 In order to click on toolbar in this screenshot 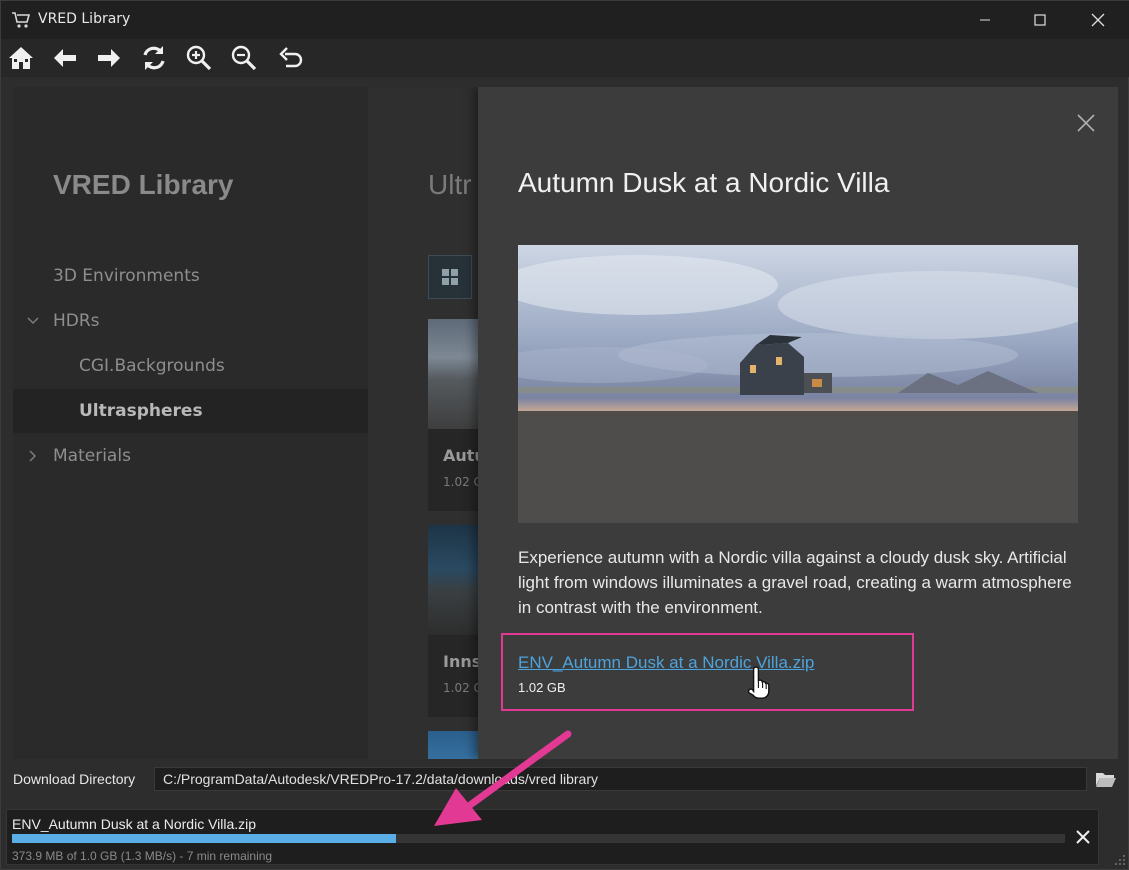, I will do `click(565, 58)`.